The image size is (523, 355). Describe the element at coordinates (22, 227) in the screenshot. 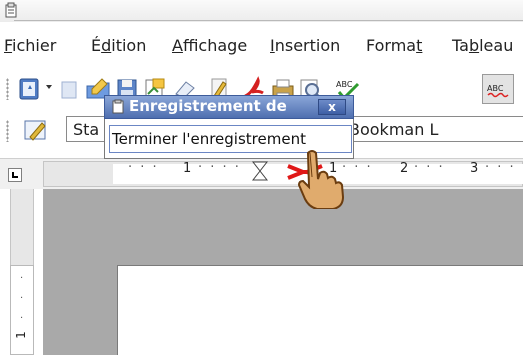

I see `vertical-ruler-margin` at that location.